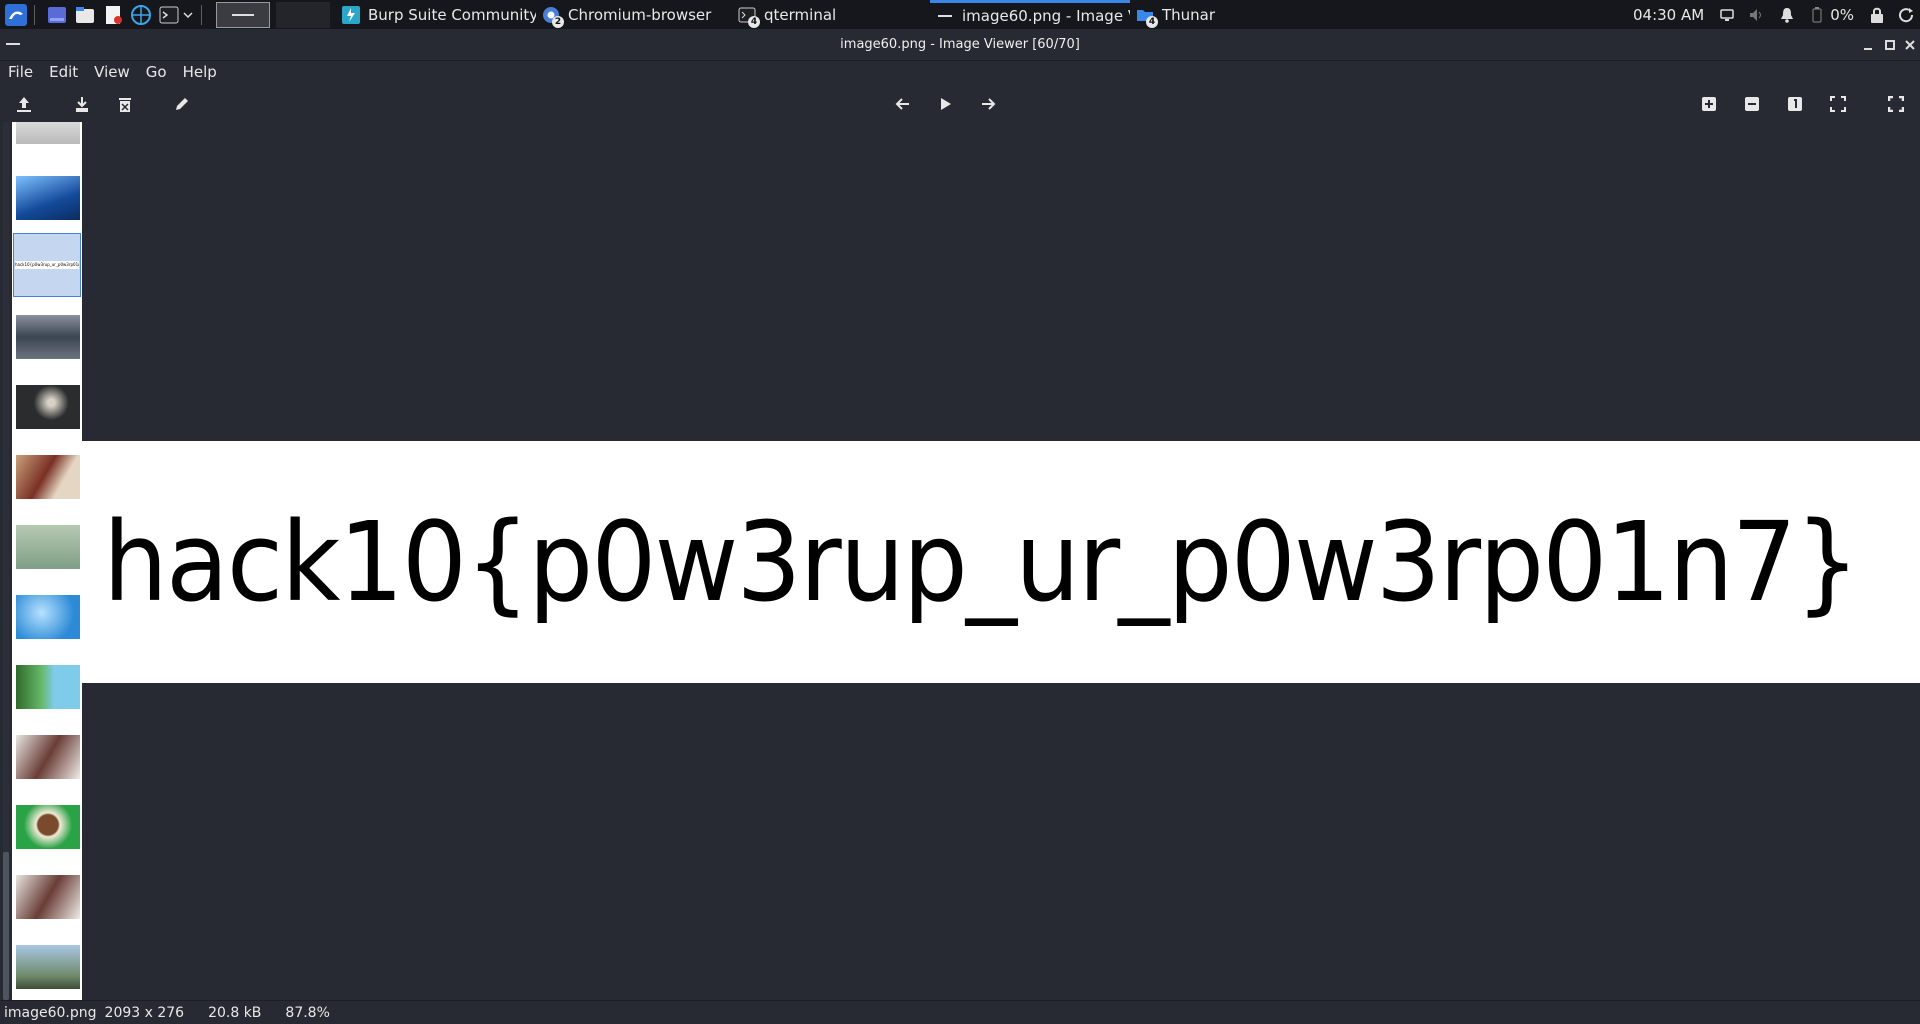 This screenshot has width=1920, height=1024. Describe the element at coordinates (640, 14) in the screenshot. I see `task-label: Chromium-browser` at that location.